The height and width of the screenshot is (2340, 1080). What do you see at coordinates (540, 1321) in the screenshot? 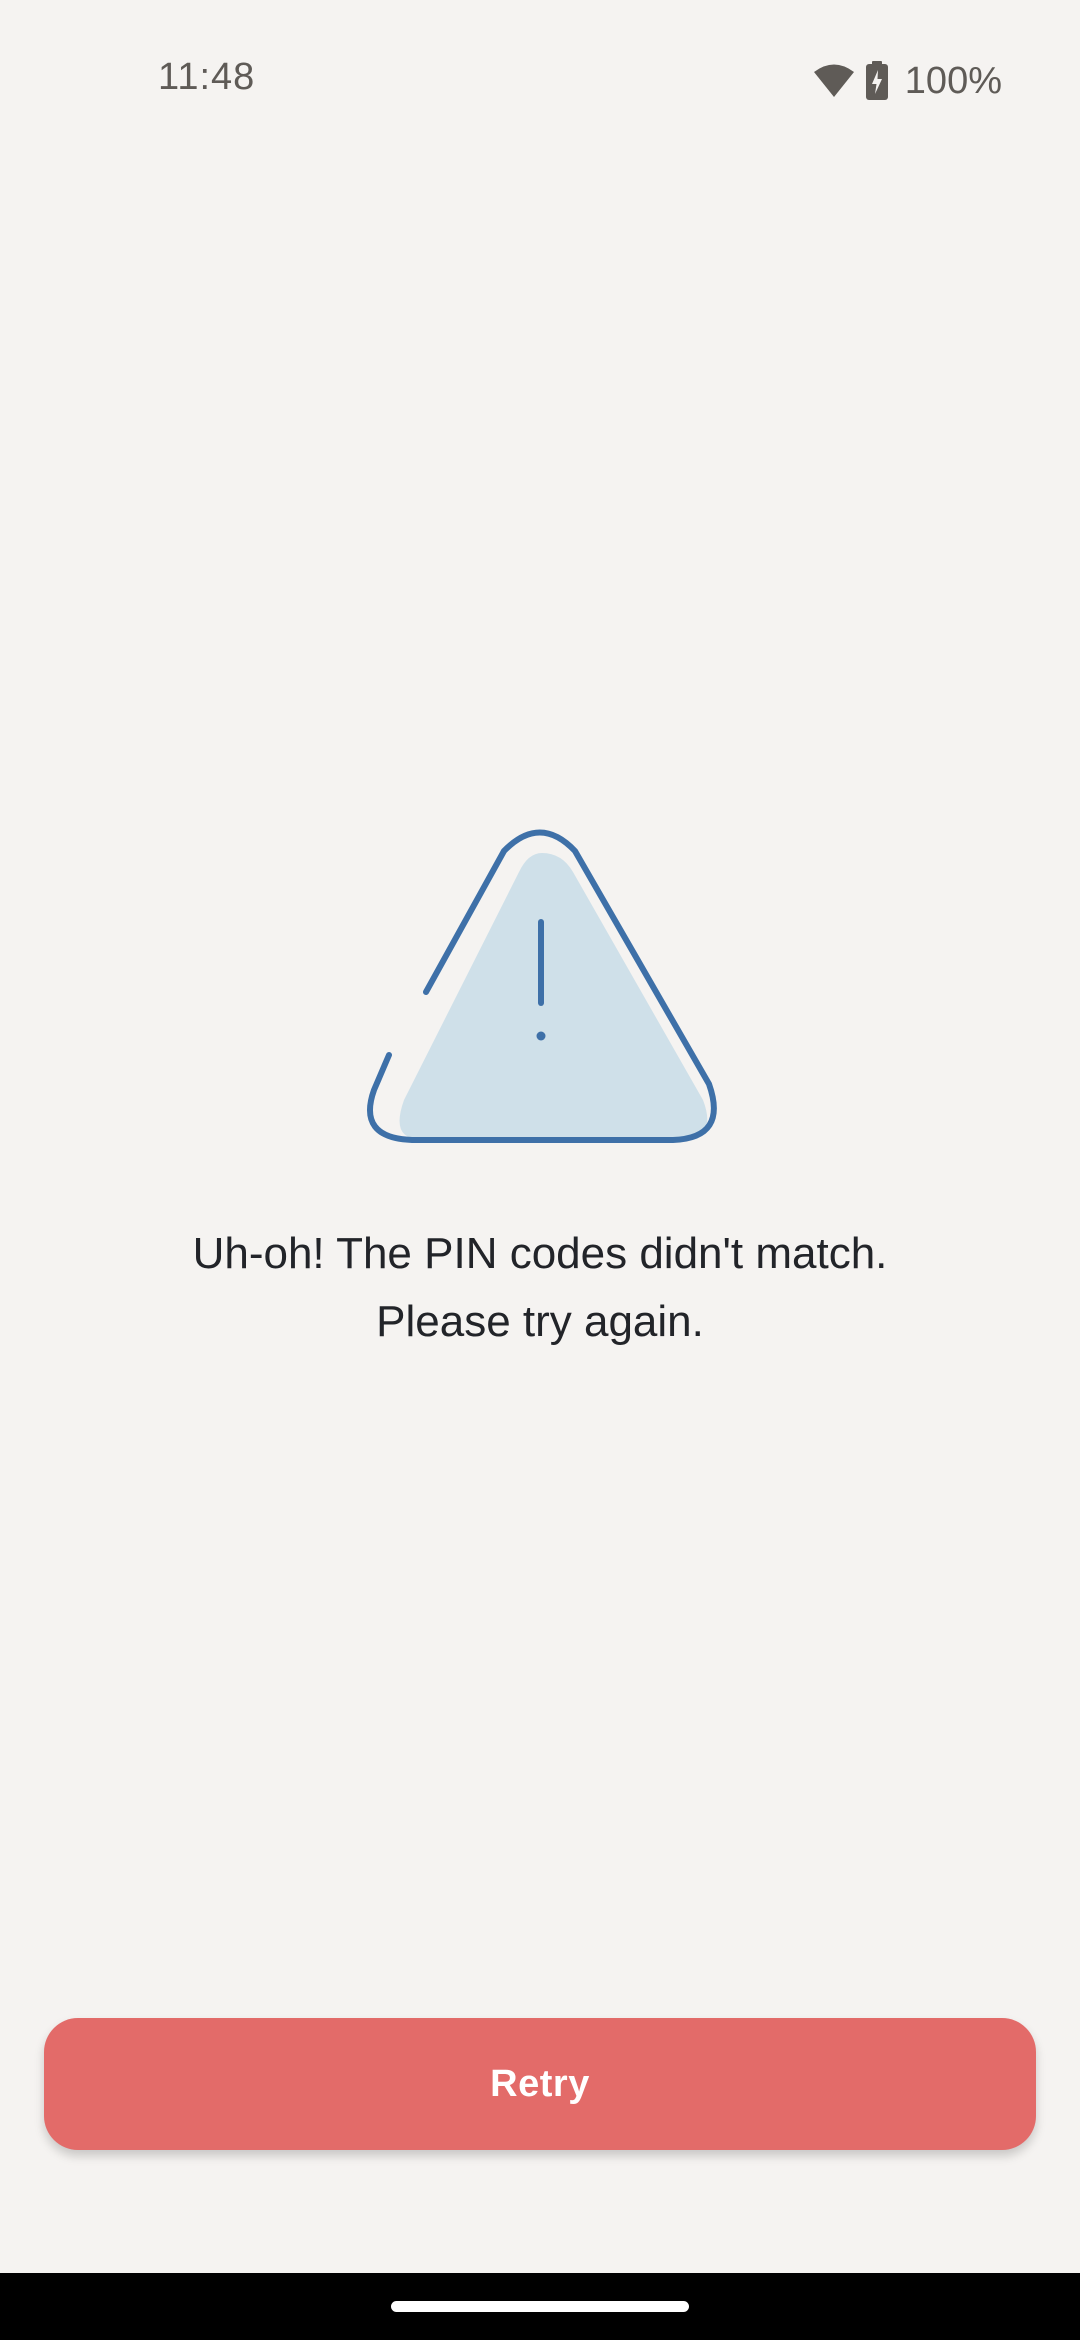
I see `error-message-line-2: Please try again.` at bounding box center [540, 1321].